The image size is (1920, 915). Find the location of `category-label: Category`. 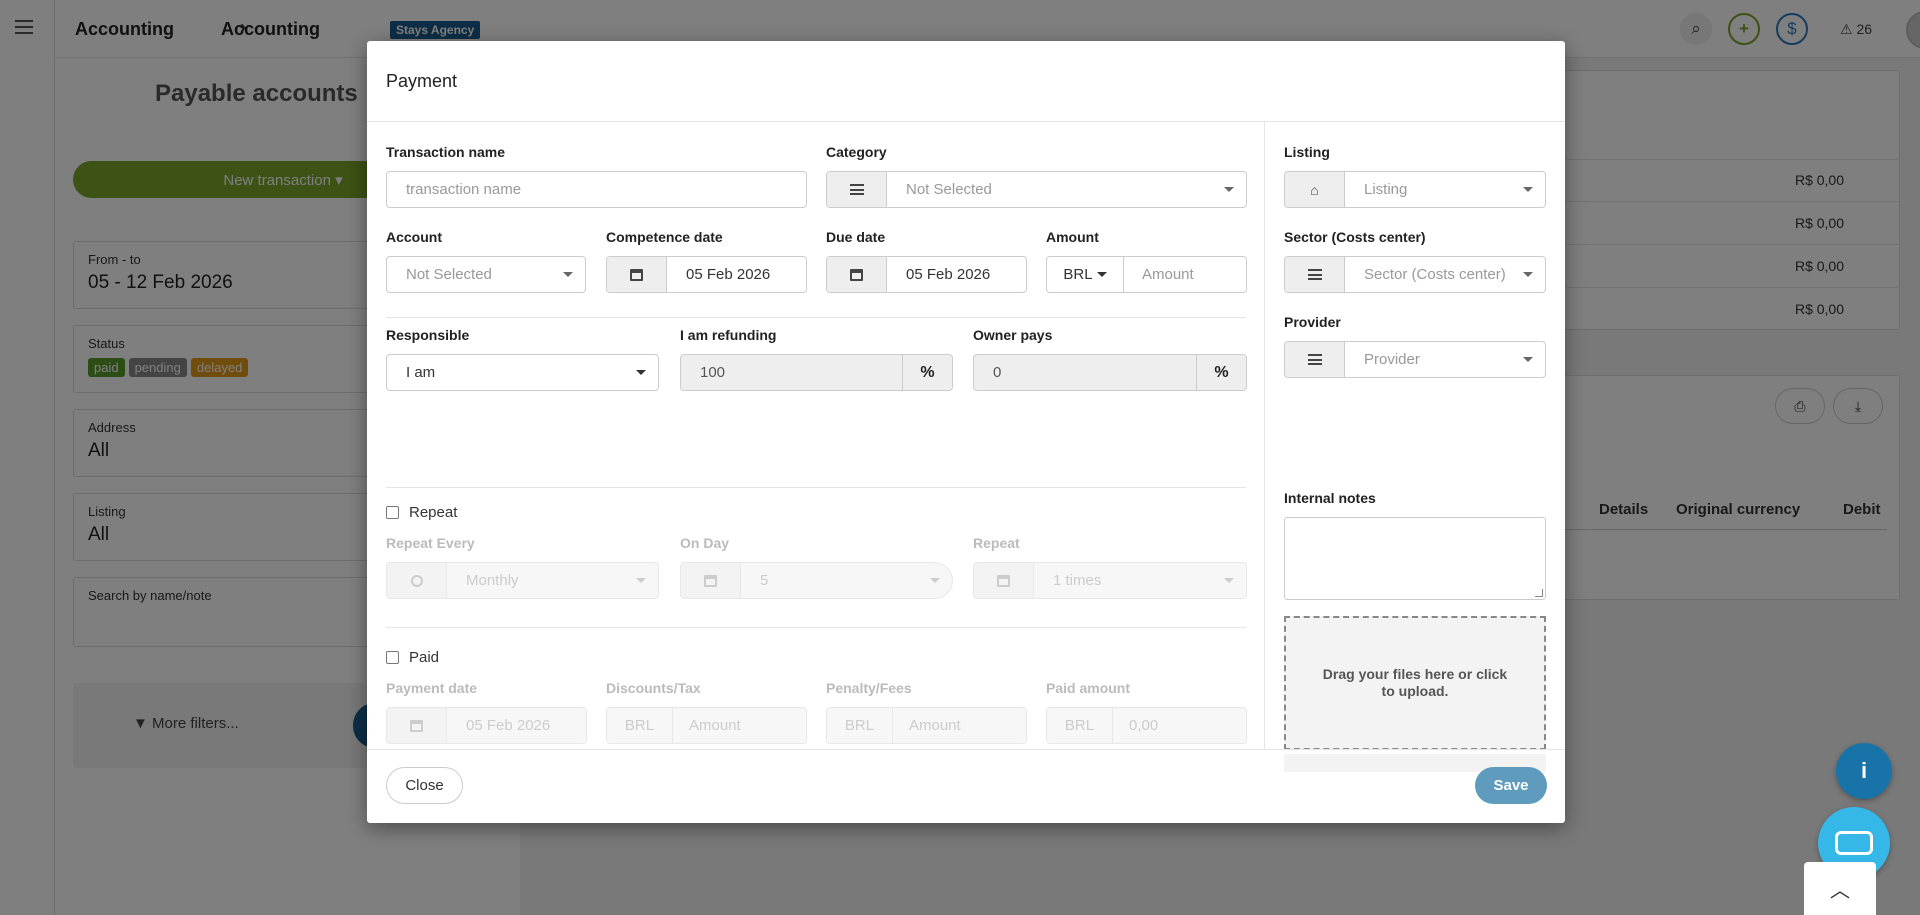

category-label: Category is located at coordinates (856, 152).